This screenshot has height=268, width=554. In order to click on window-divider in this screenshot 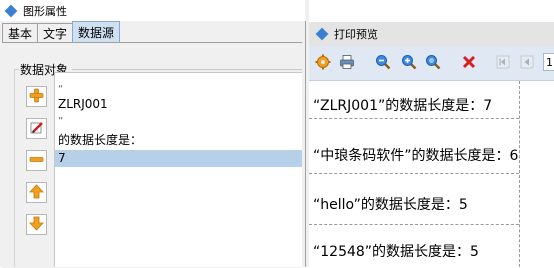, I will do `click(305, 144)`.